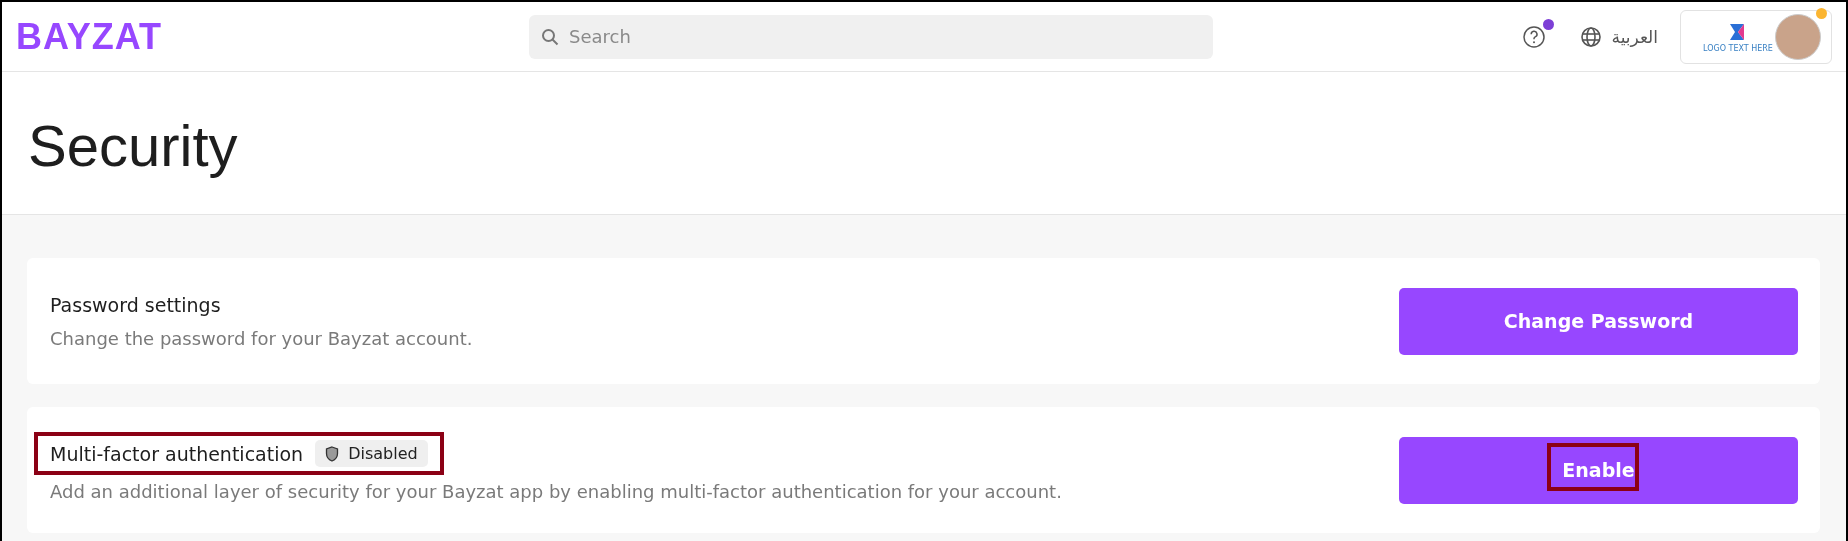 The width and height of the screenshot is (1848, 541). I want to click on avatar-placeholder, so click(1798, 36).